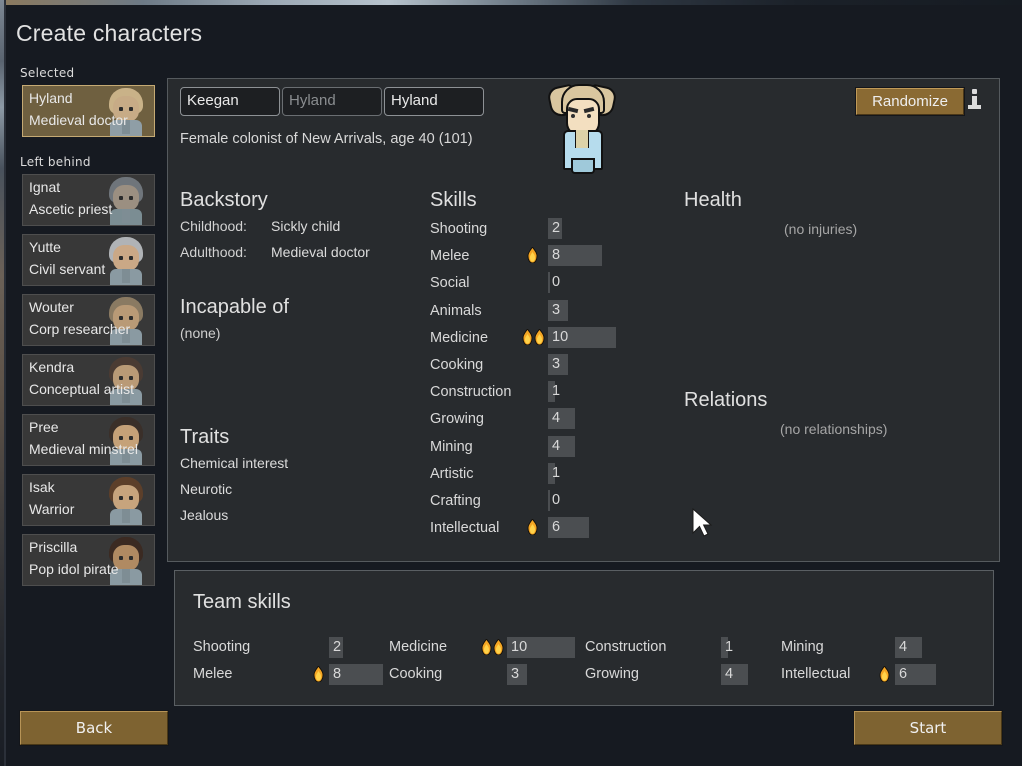 The height and width of the screenshot is (766, 1022). What do you see at coordinates (204, 515) in the screenshot?
I see `trait-item: Jealous` at bounding box center [204, 515].